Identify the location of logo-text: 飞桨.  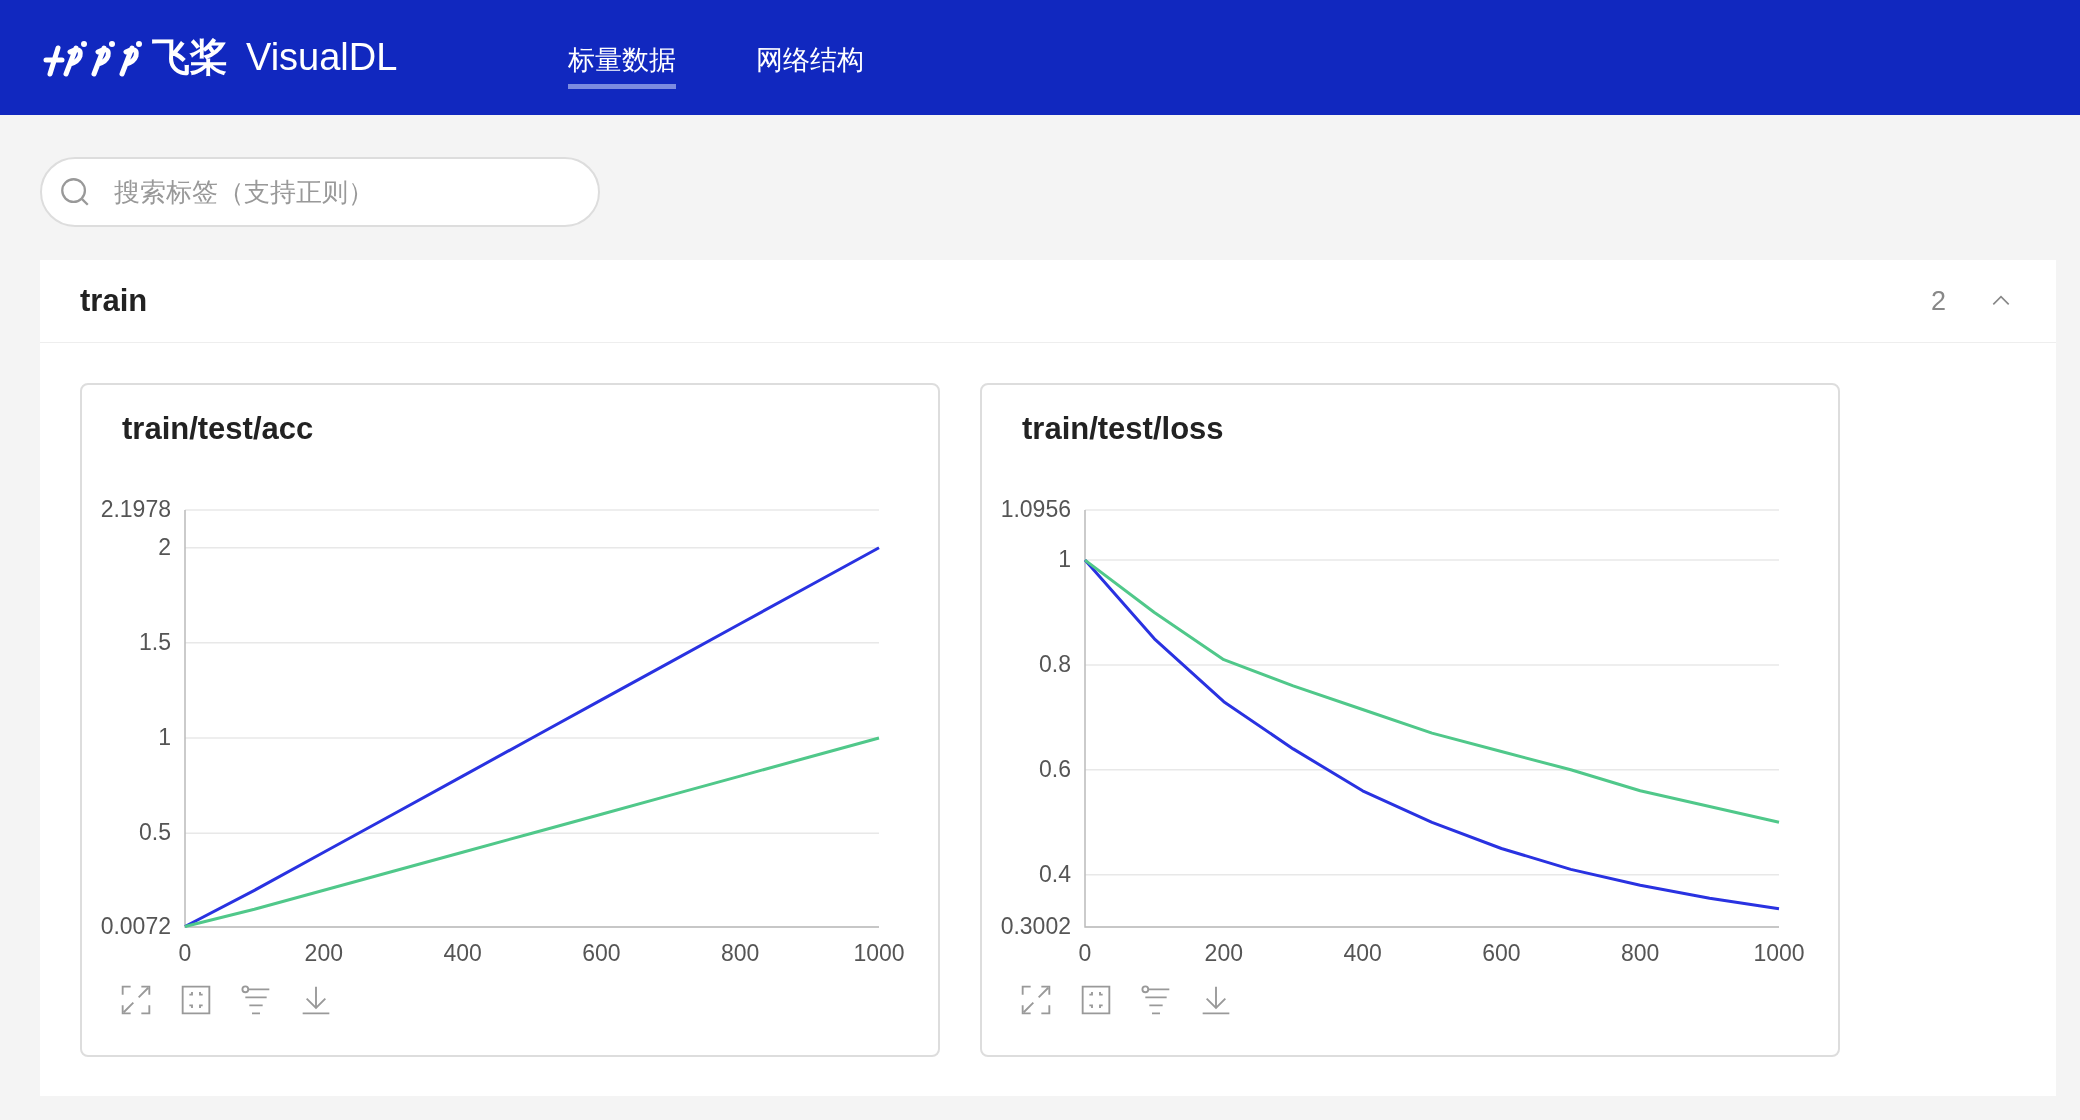
(190, 57).